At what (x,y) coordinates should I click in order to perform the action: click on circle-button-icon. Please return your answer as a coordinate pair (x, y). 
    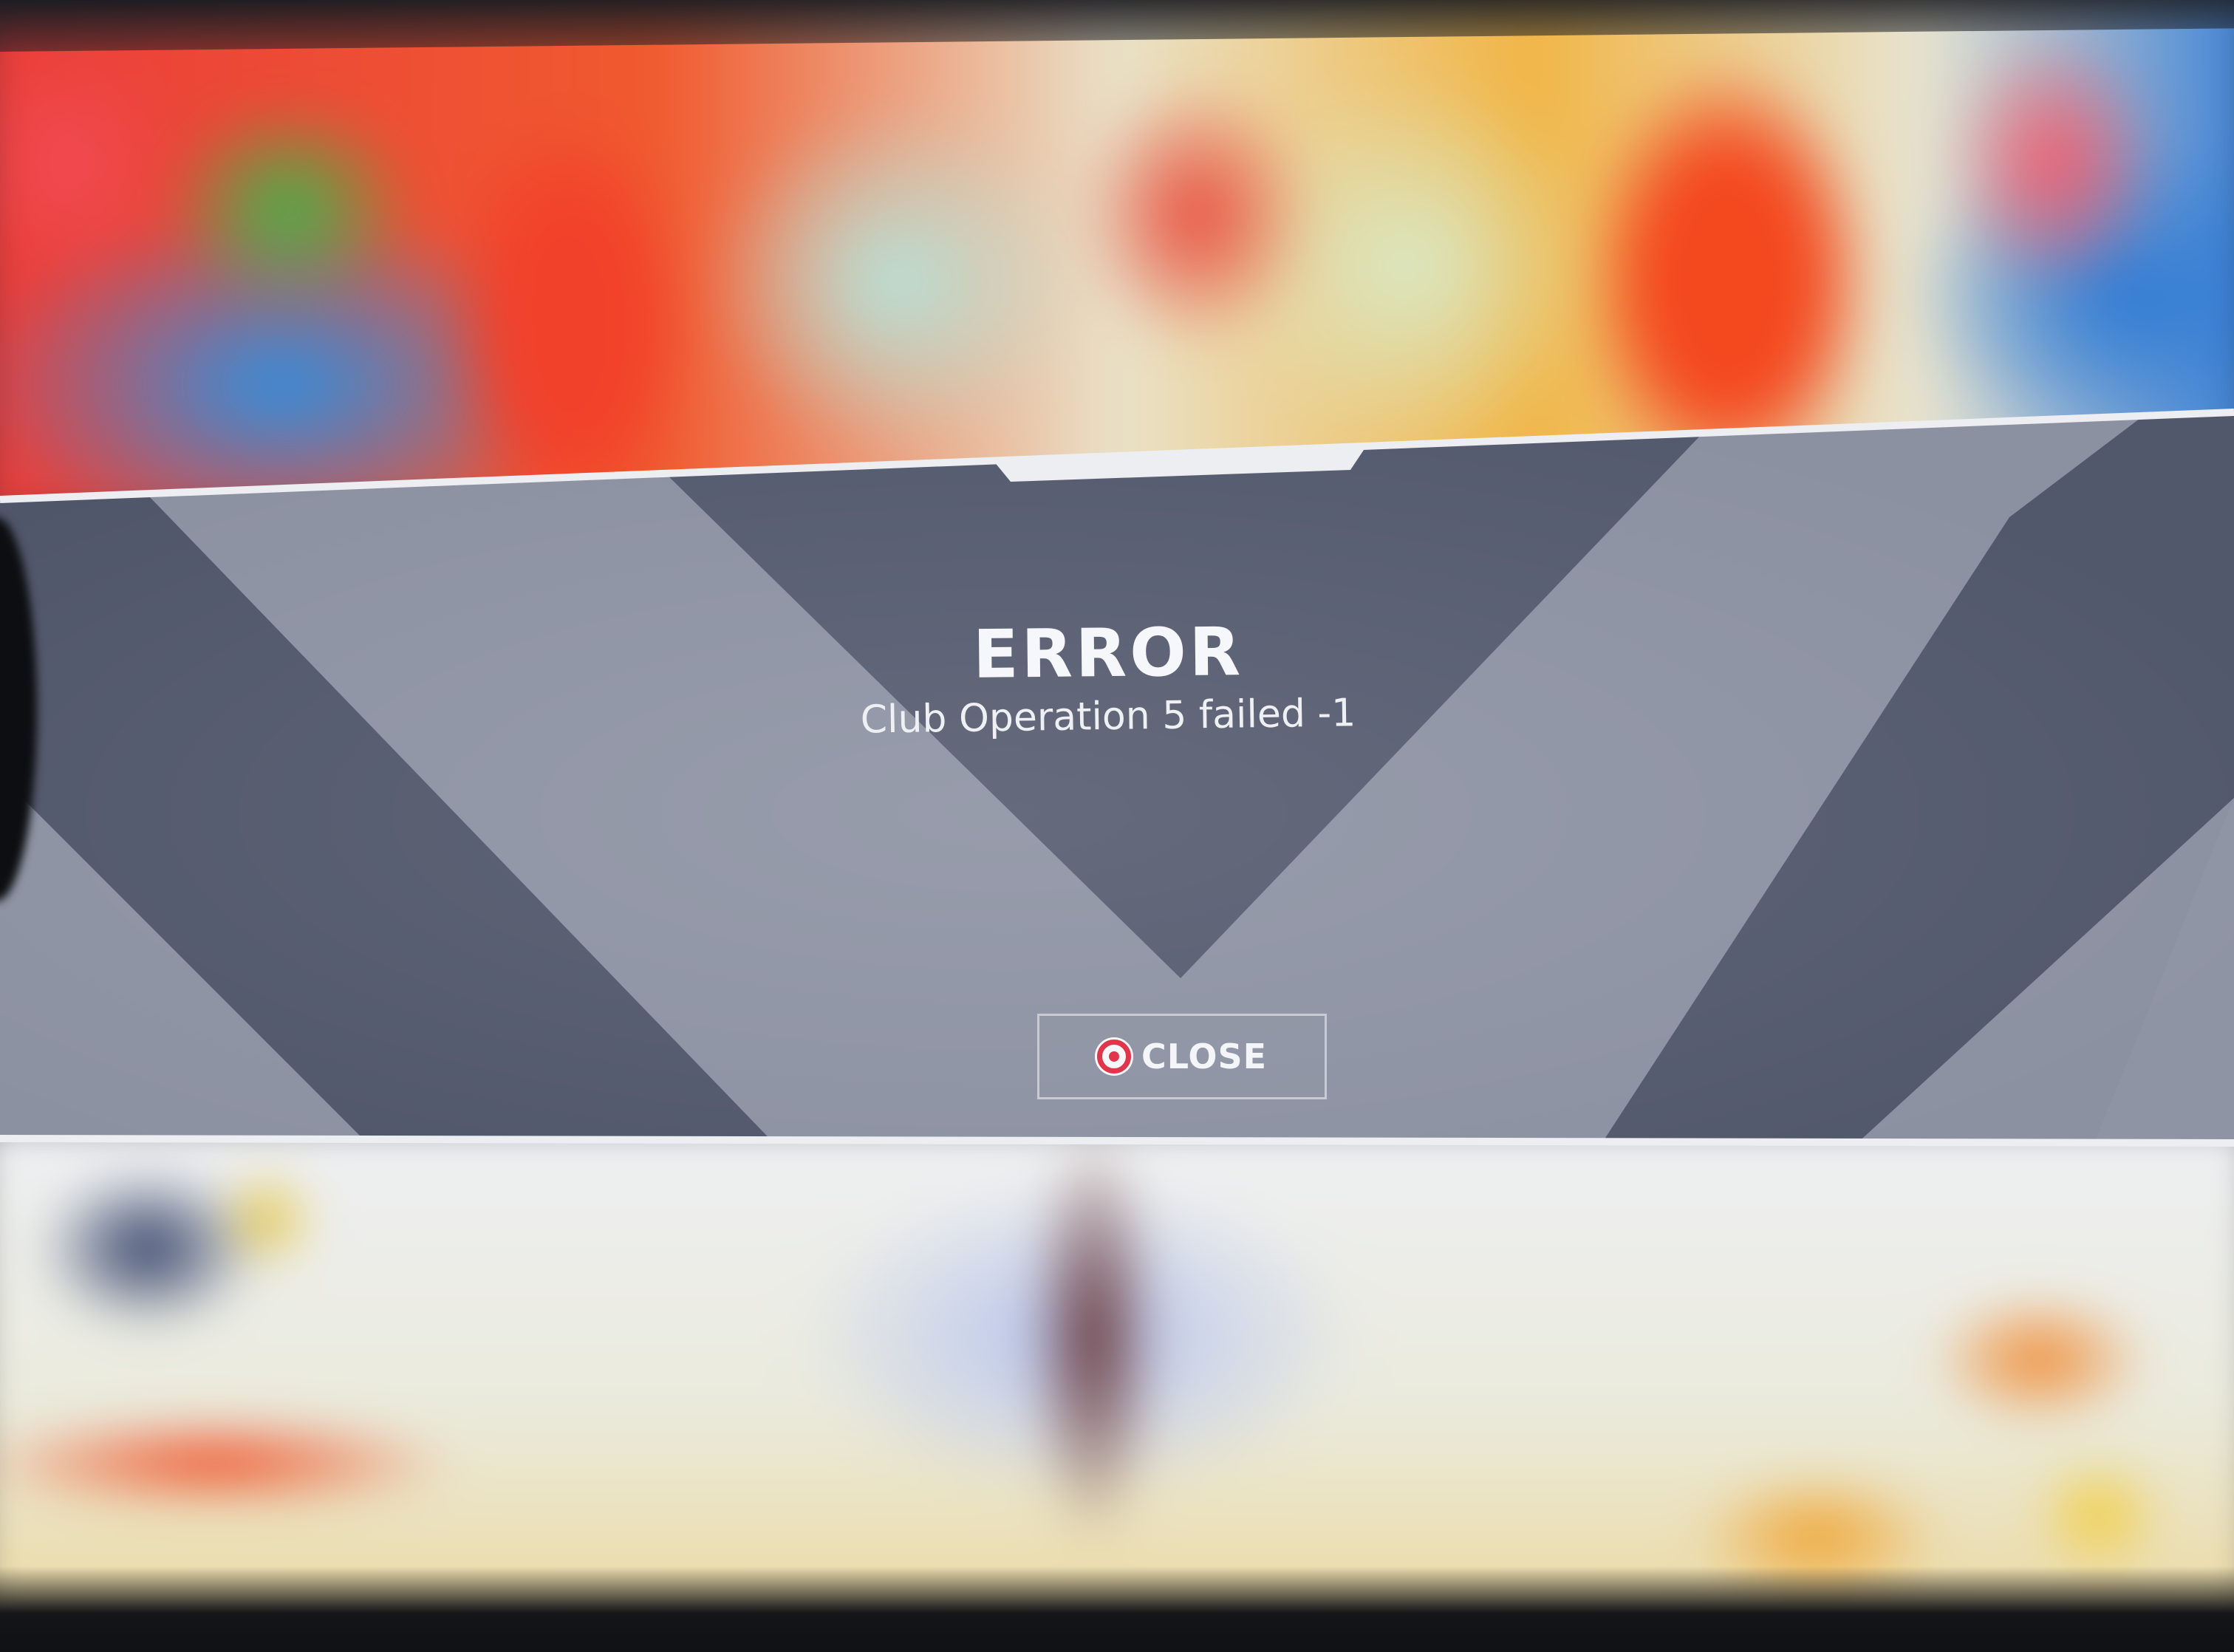
    Looking at the image, I should click on (1113, 1057).